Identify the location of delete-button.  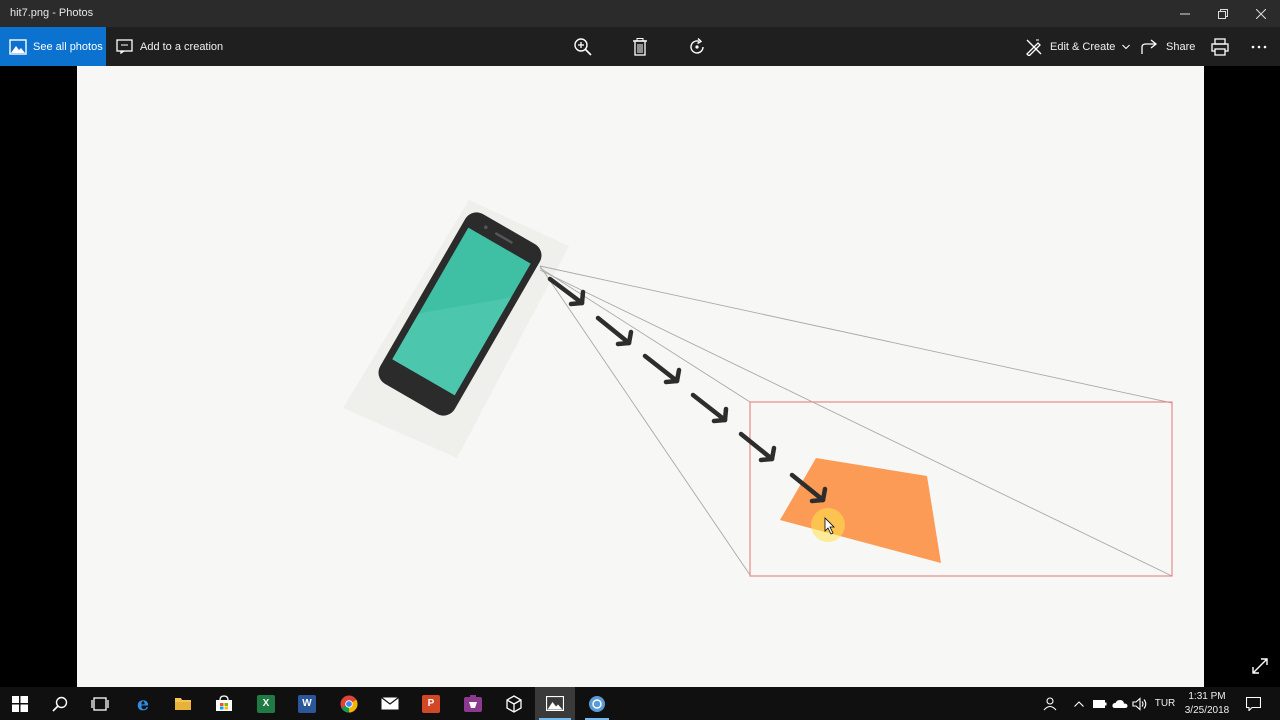
(640, 46).